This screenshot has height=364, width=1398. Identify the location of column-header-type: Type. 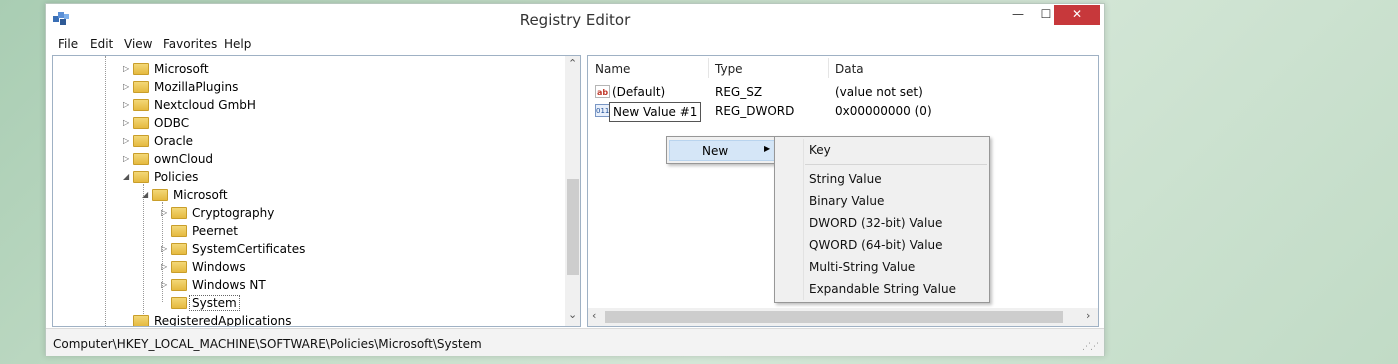
(729, 69).